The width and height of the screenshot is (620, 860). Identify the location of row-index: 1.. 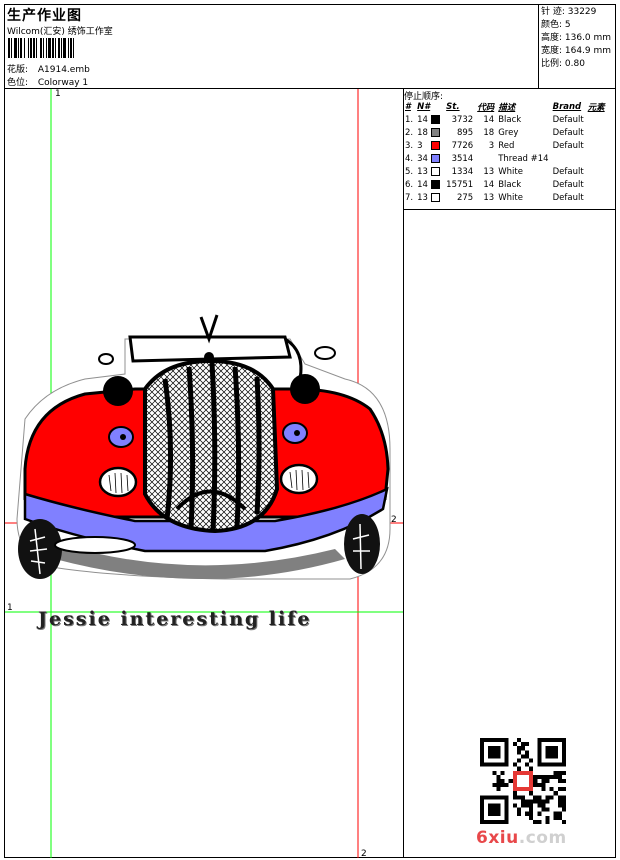
(409, 119).